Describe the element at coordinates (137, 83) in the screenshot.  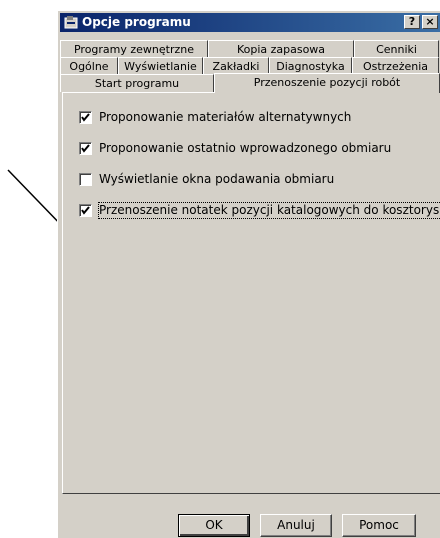
I see `tab-start-programu: Start programu` at that location.